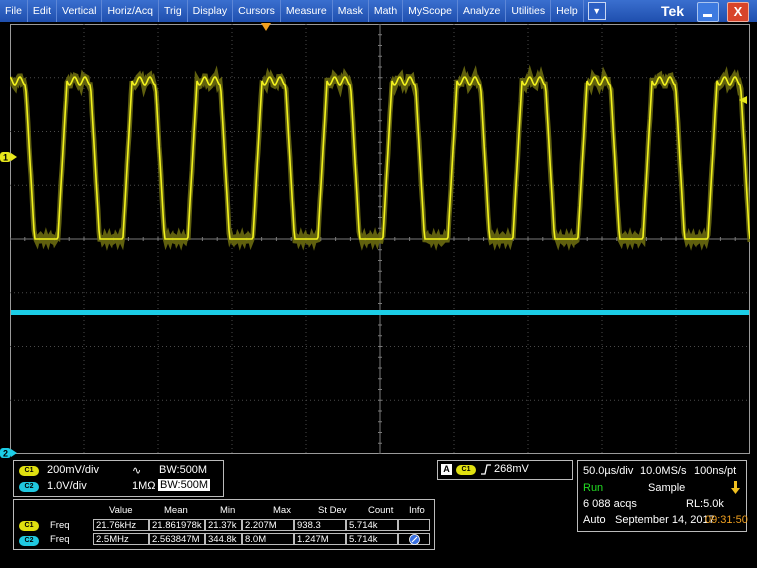  What do you see at coordinates (268, 525) in the screenshot?
I see `row1-max: 2.207M` at bounding box center [268, 525].